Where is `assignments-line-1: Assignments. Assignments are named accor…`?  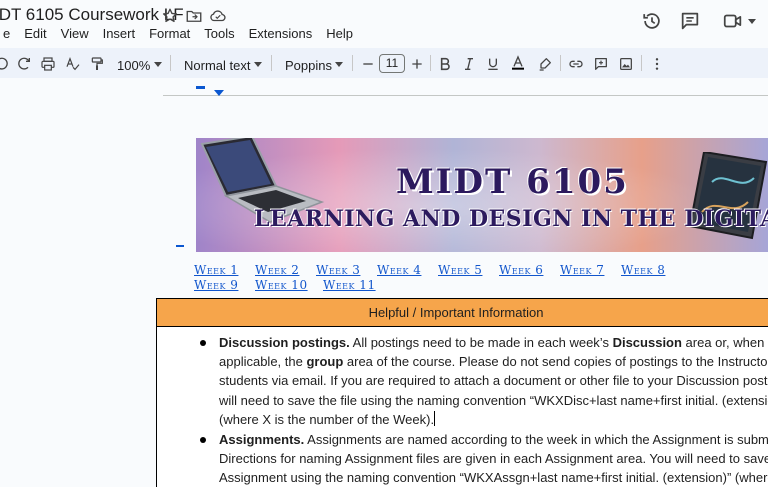 assignments-line-1: Assignments. Assignments are named accor… is located at coordinates (493, 439).